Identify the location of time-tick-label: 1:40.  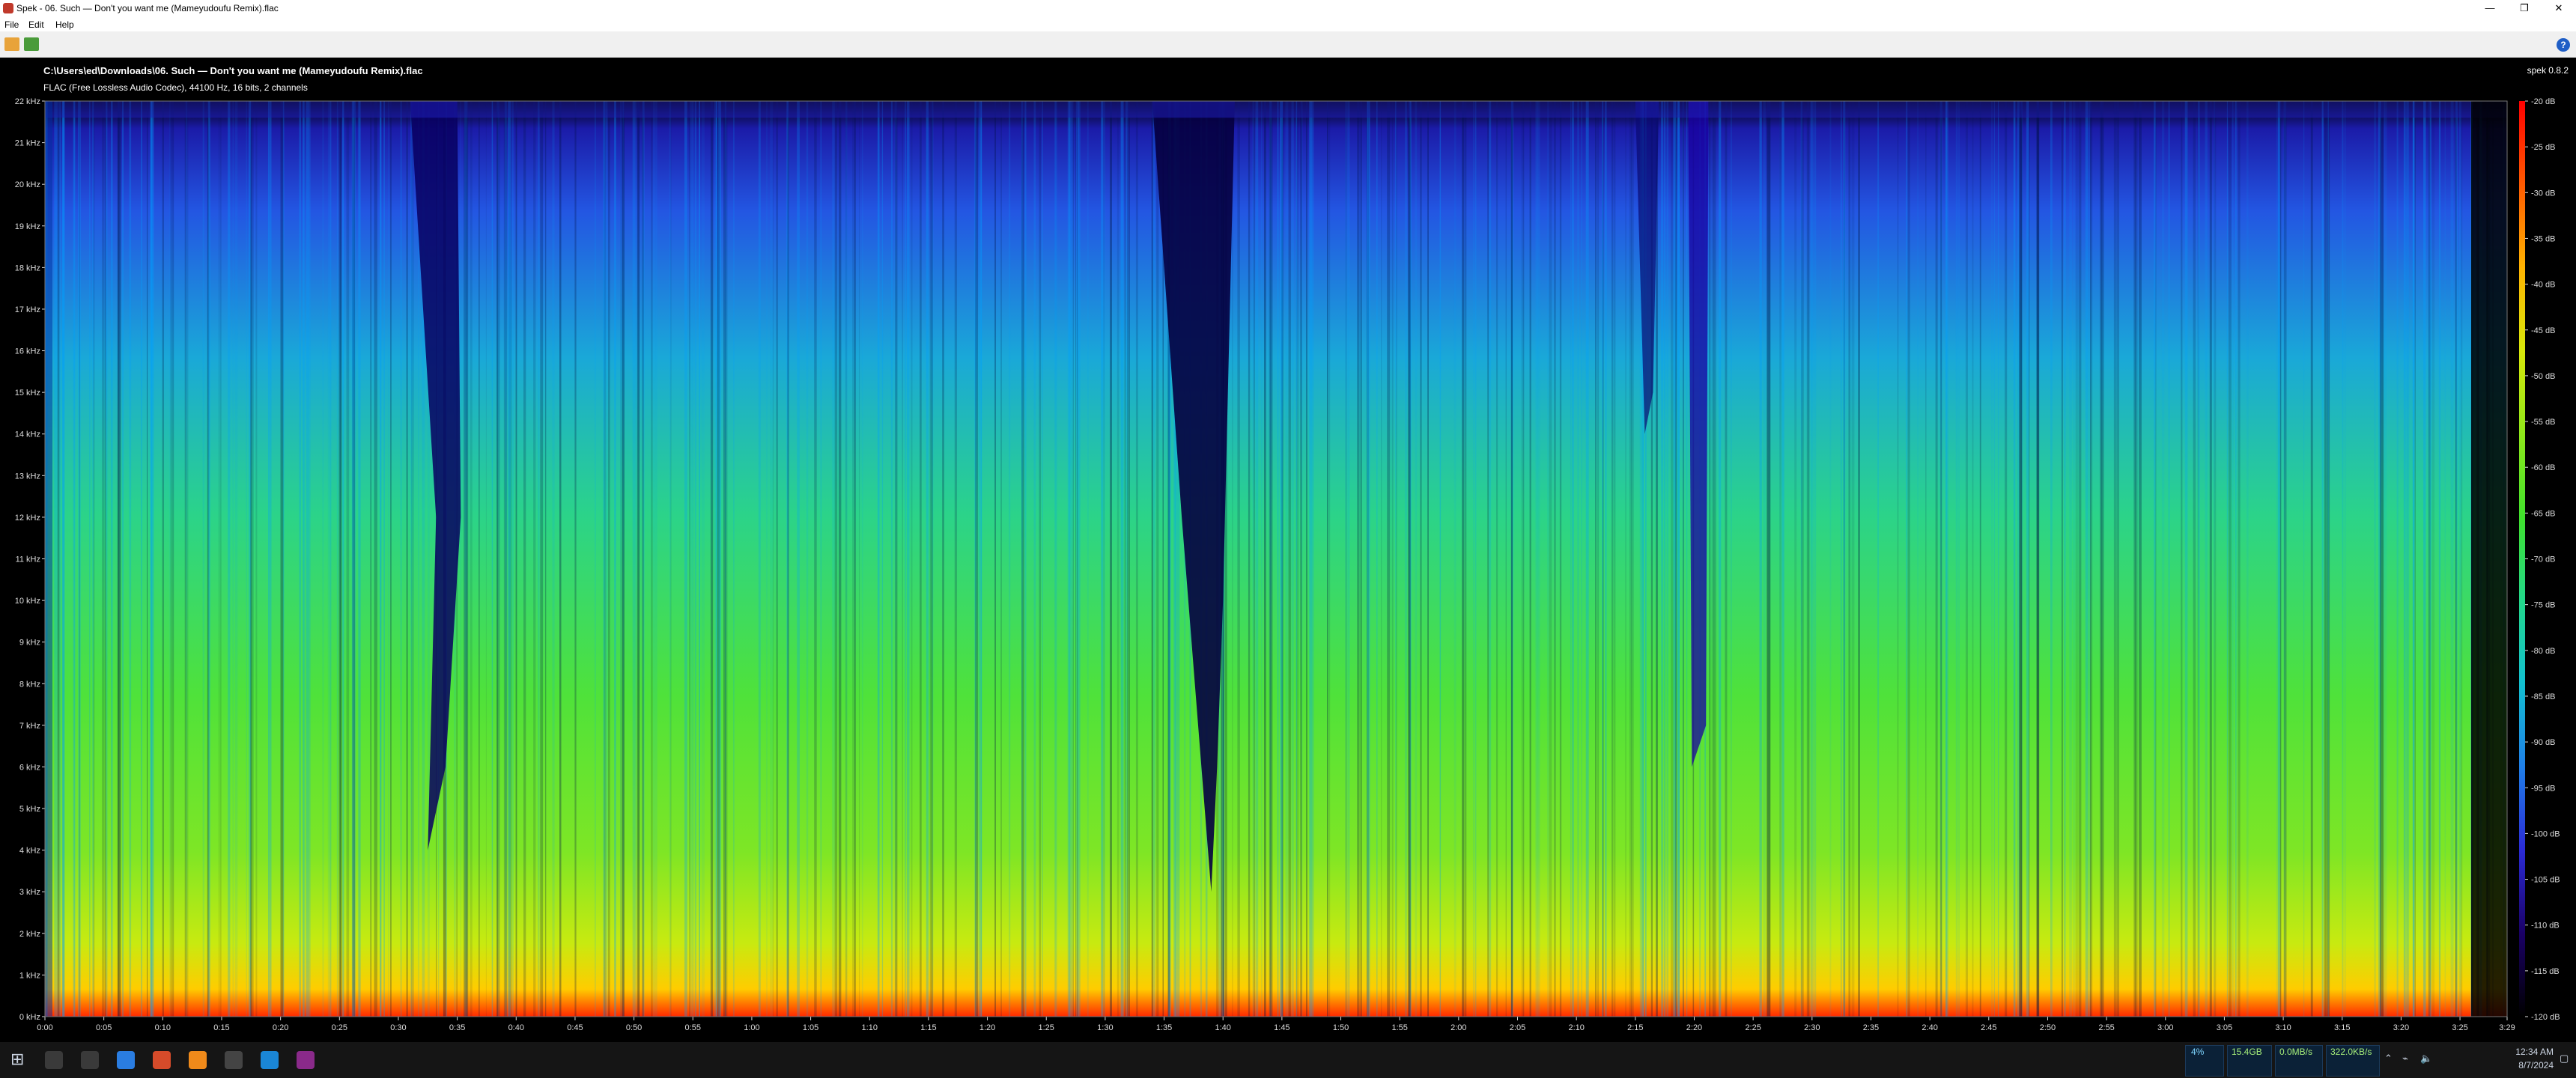
(1222, 1027).